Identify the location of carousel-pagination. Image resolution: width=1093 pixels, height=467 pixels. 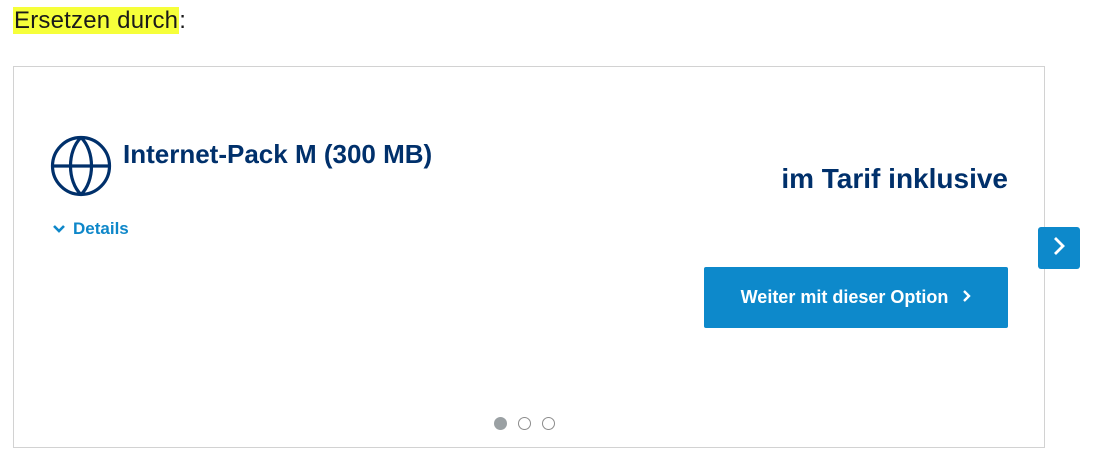
(524, 423).